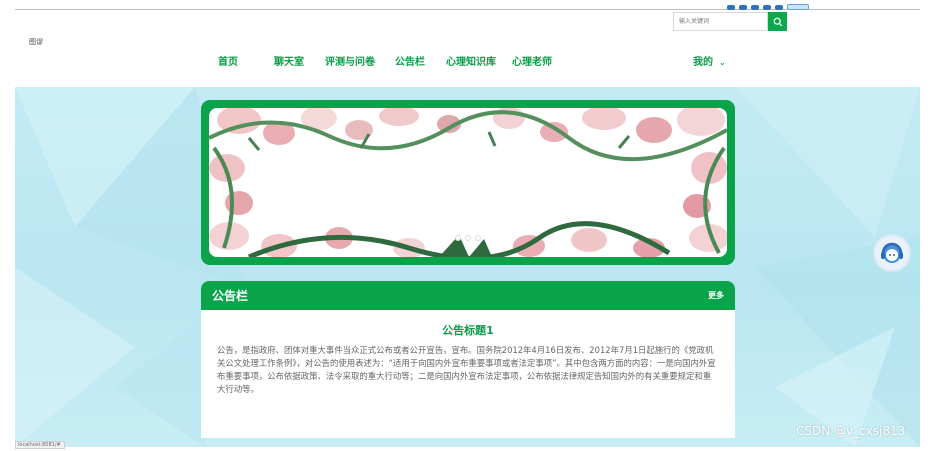 This screenshot has width=934, height=451. What do you see at coordinates (36, 42) in the screenshot?
I see `site-logo: 图谬` at bounding box center [36, 42].